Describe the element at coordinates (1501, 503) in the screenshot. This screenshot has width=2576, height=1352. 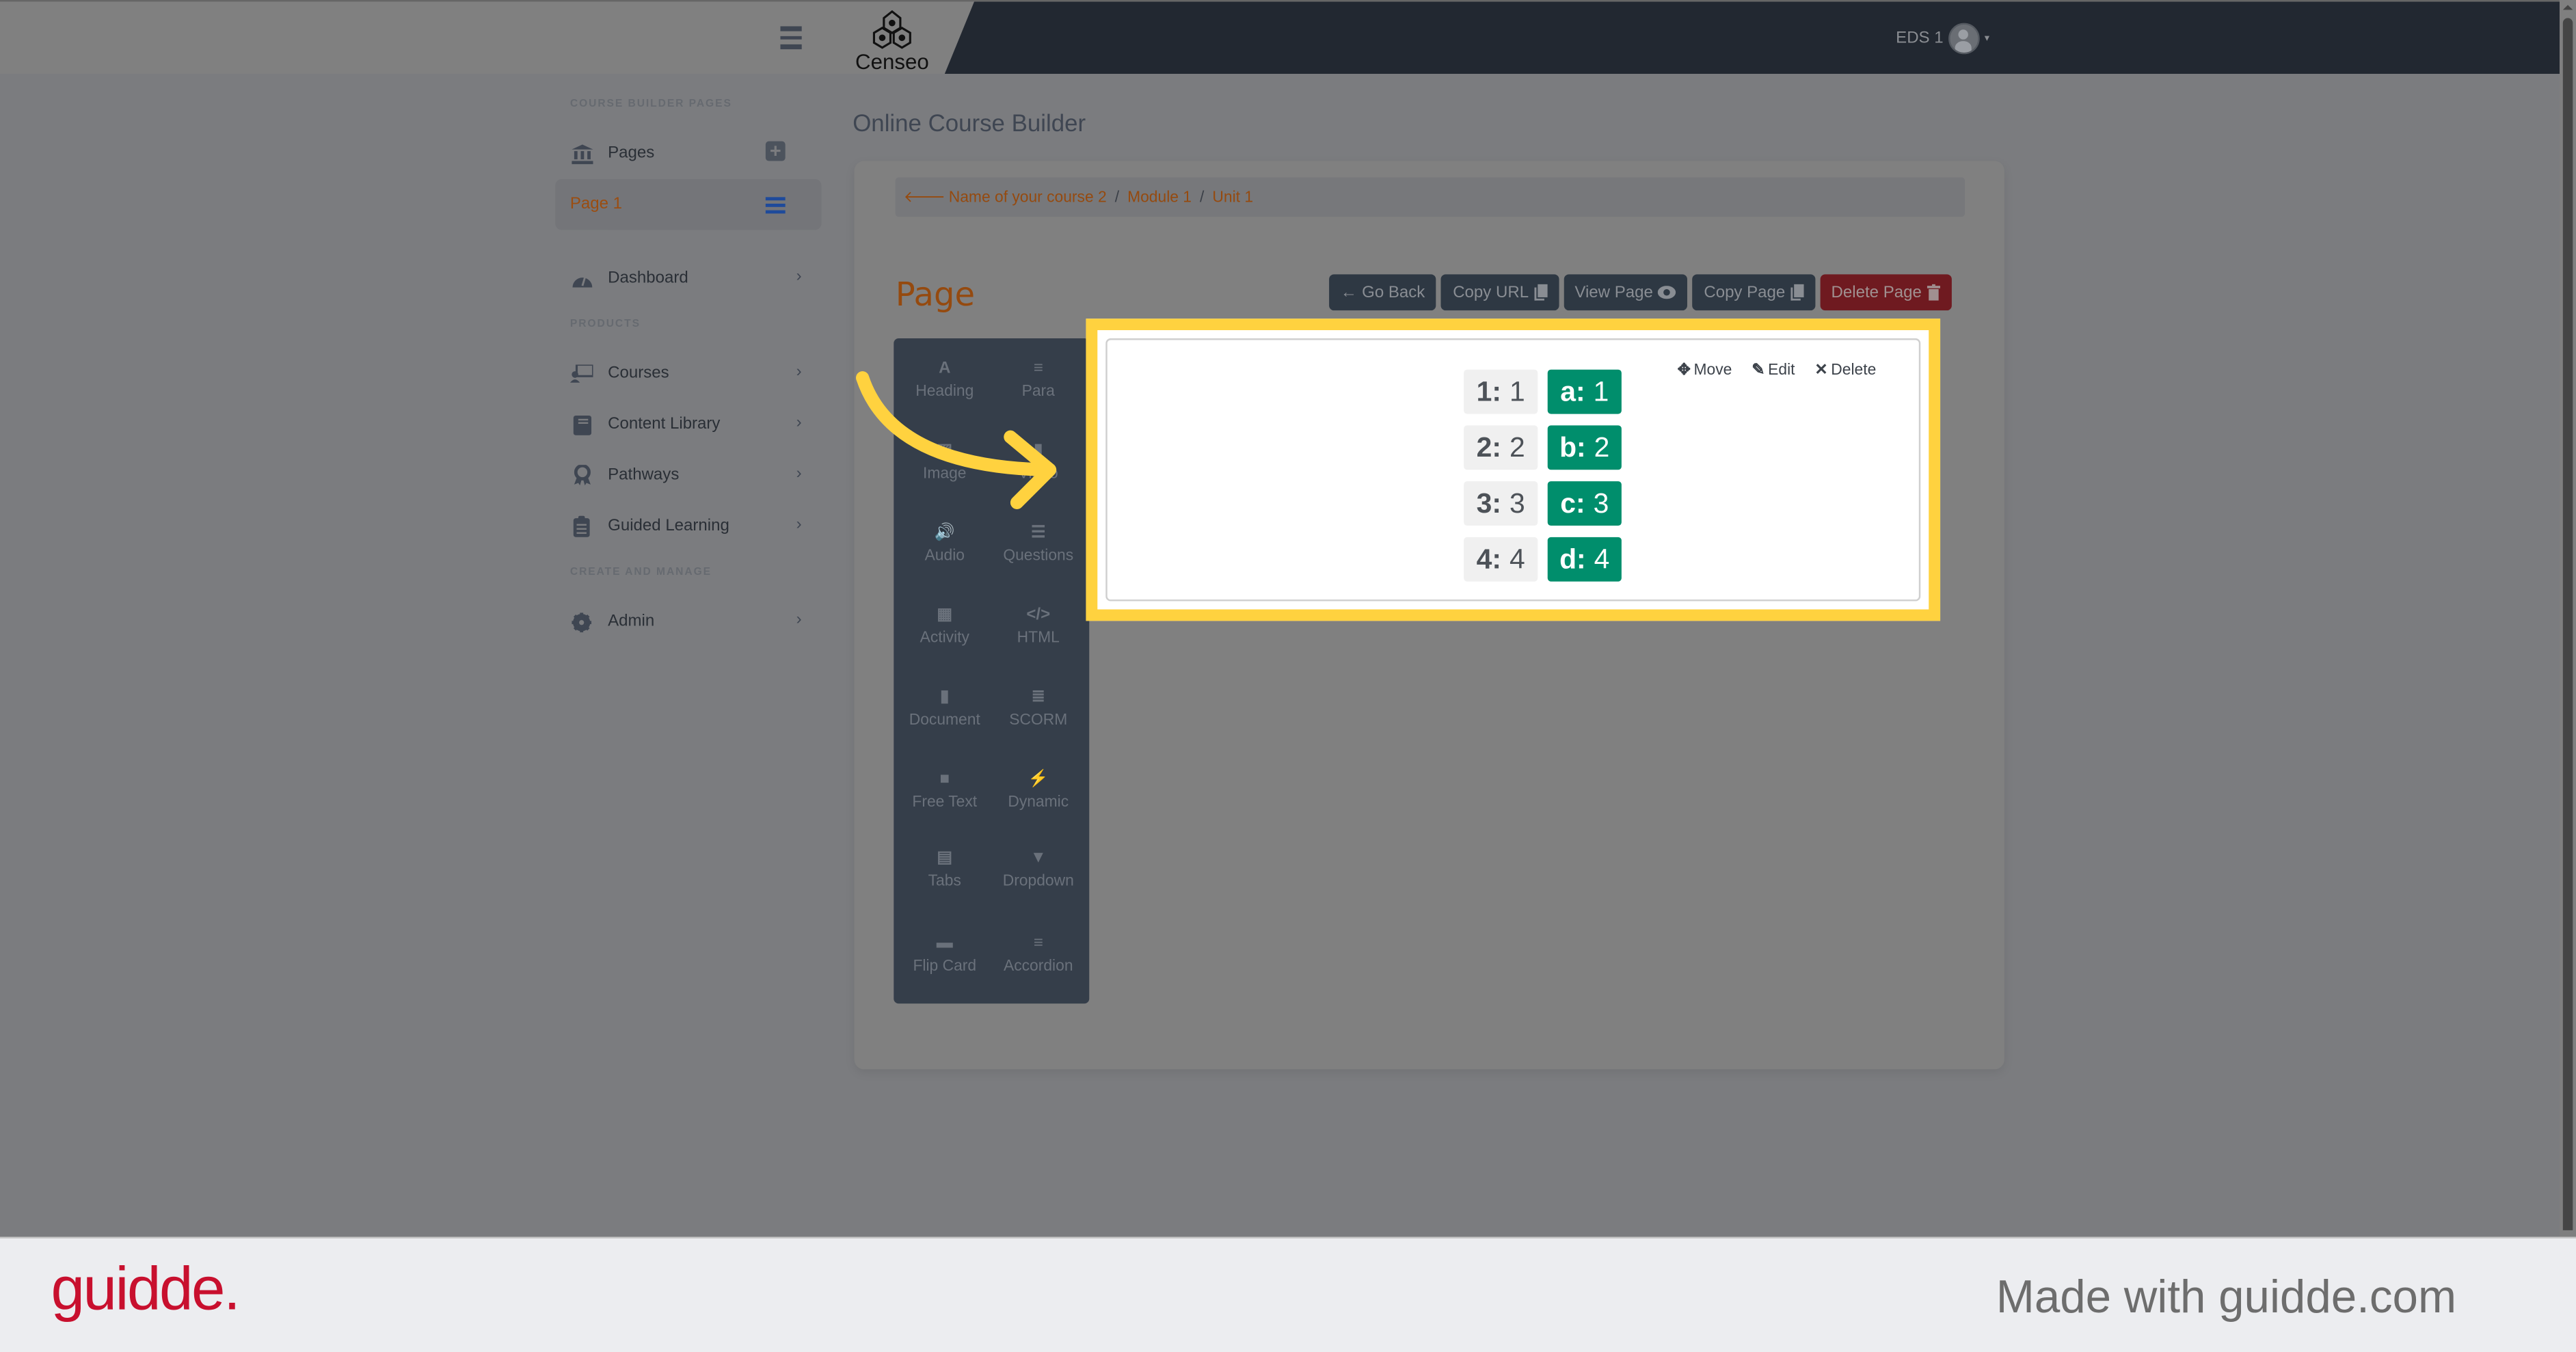
I see `match-left-item: 3` at that location.